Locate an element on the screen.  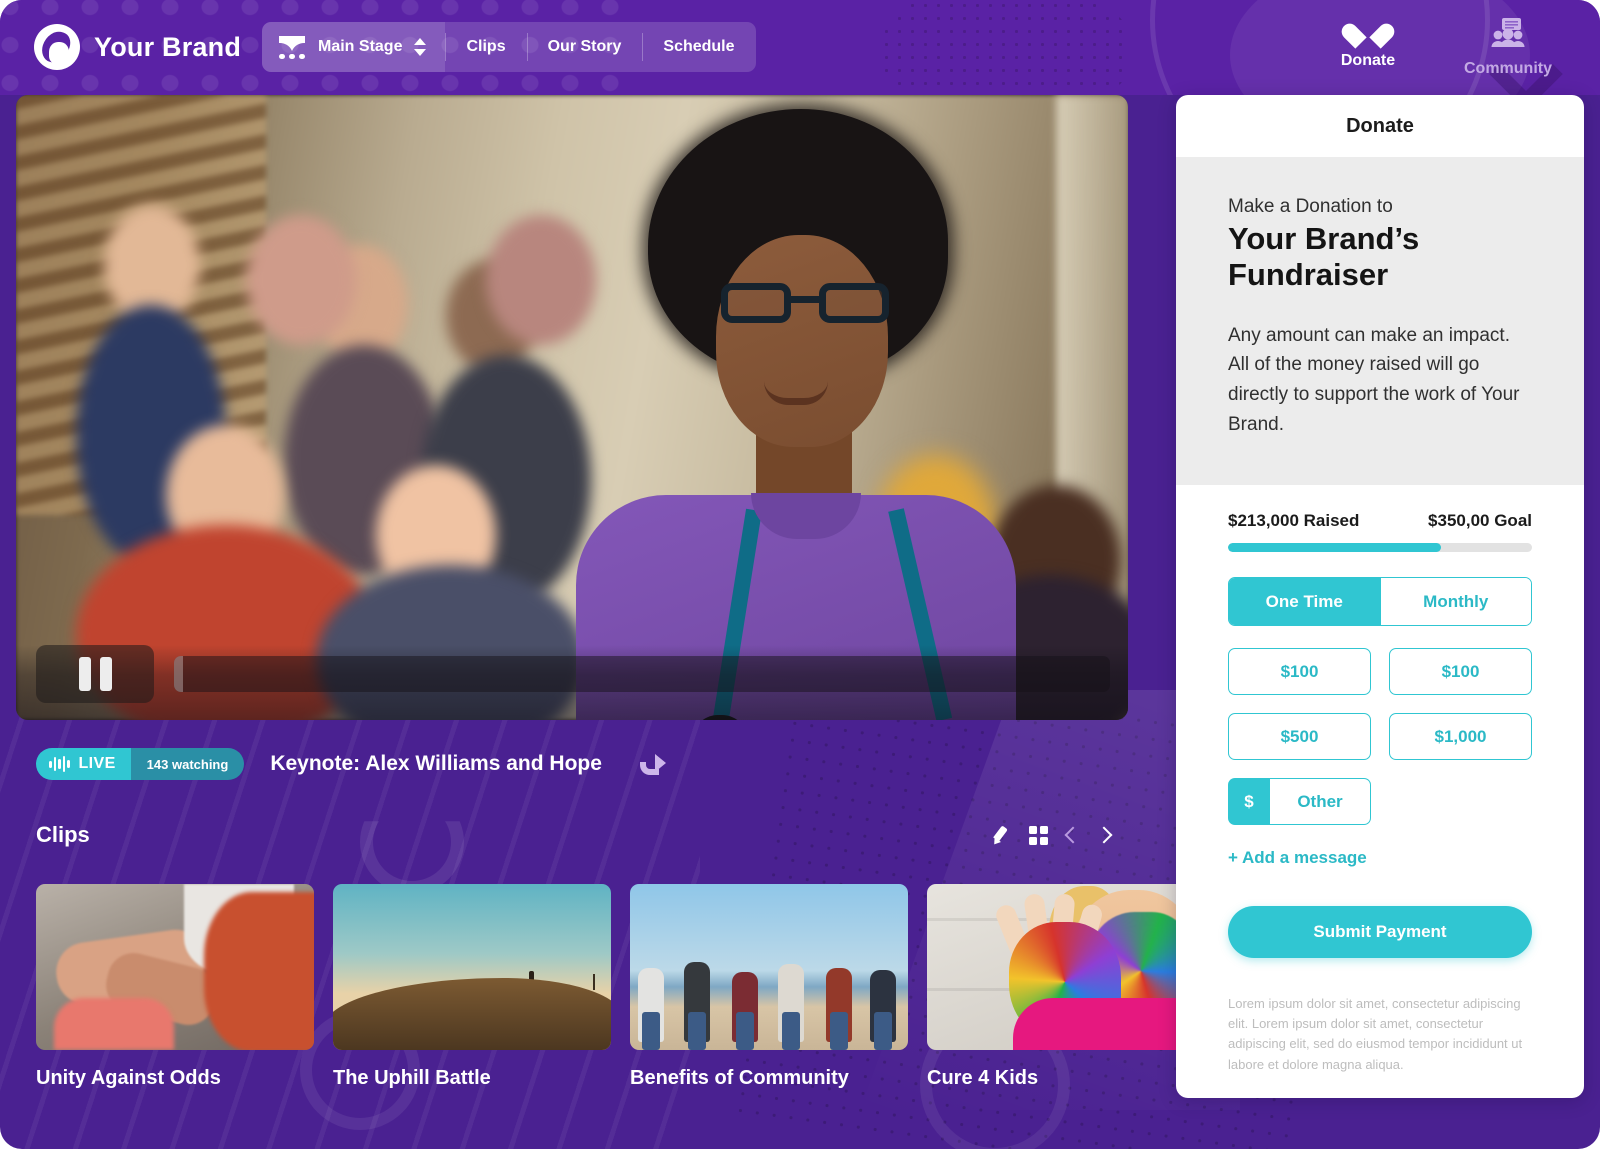
stage-icon is located at coordinates (292, 47).